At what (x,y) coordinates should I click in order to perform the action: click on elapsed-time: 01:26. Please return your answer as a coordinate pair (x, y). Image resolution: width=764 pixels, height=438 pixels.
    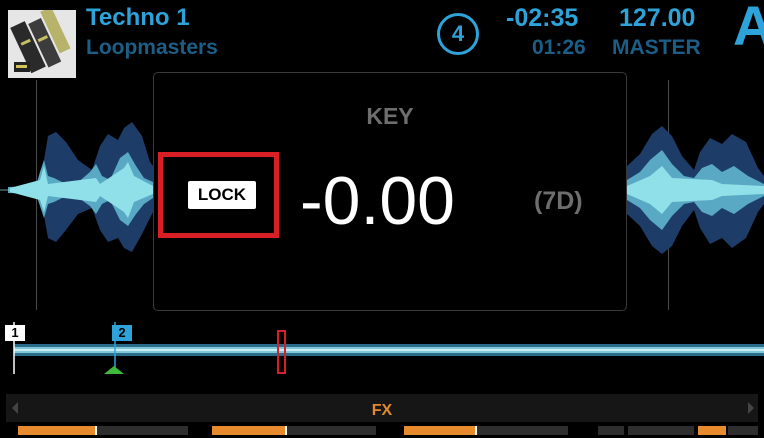
    Looking at the image, I should click on (559, 47).